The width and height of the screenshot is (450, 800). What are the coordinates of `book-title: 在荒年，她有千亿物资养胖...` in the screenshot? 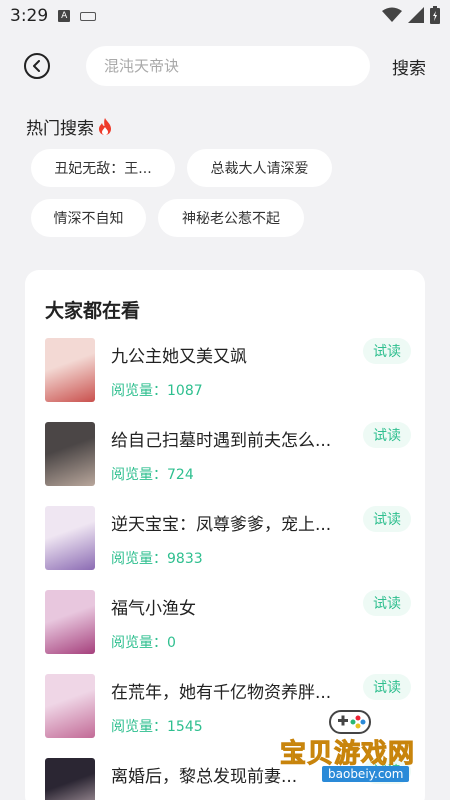 It's located at (231, 690).